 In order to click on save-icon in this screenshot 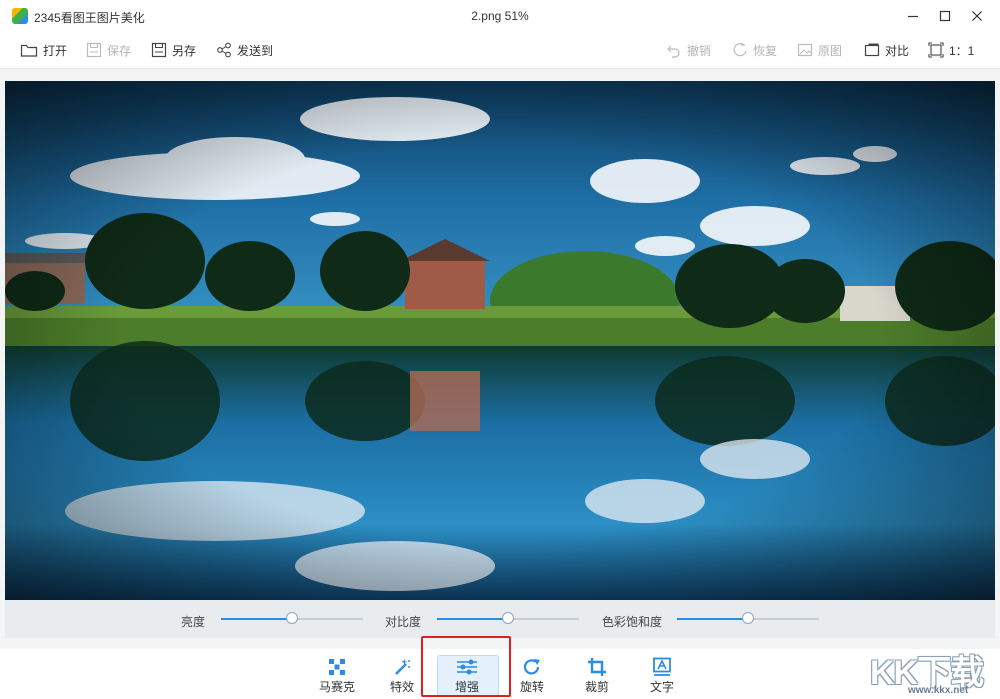, I will do `click(94, 50)`.